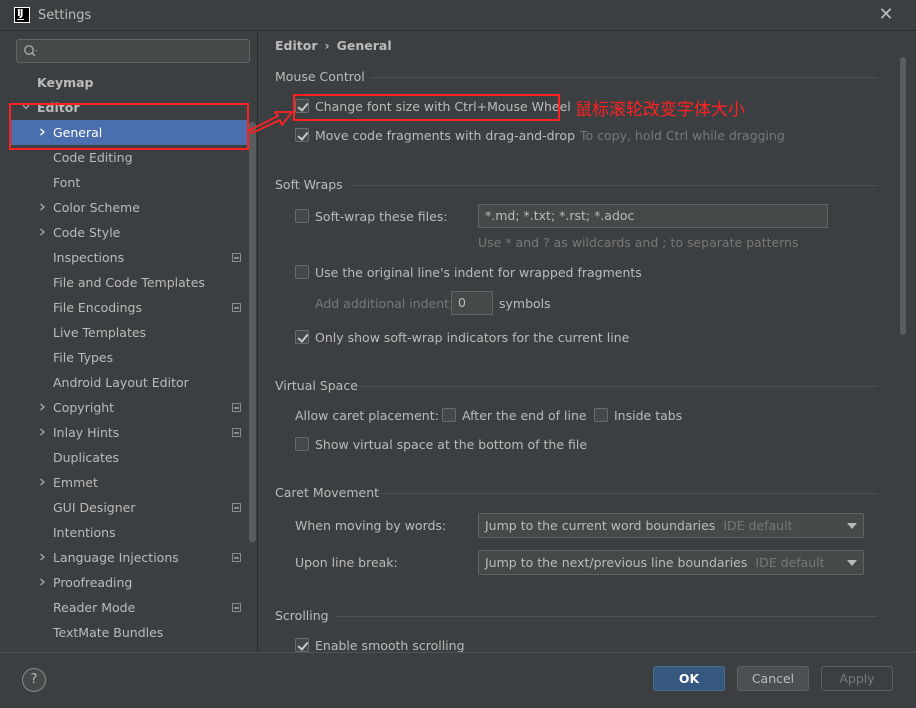  What do you see at coordinates (458, 680) in the screenshot?
I see `dialog-footer: ? OK Cancel Apply` at bounding box center [458, 680].